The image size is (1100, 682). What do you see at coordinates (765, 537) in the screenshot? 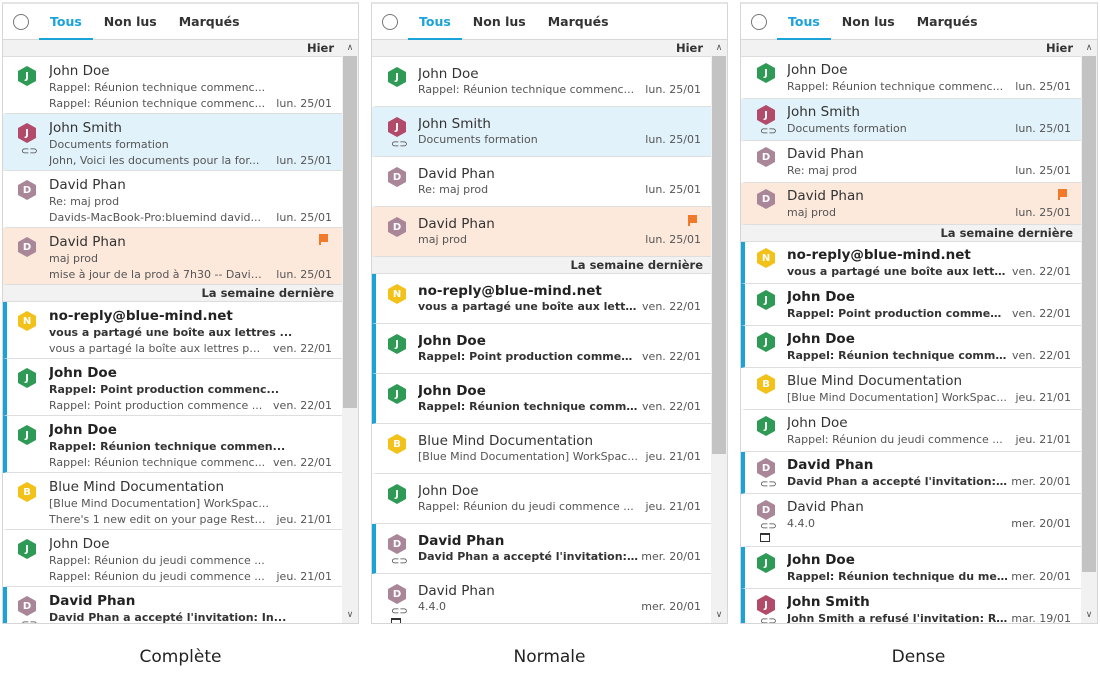
I see `calendar-icon` at bounding box center [765, 537].